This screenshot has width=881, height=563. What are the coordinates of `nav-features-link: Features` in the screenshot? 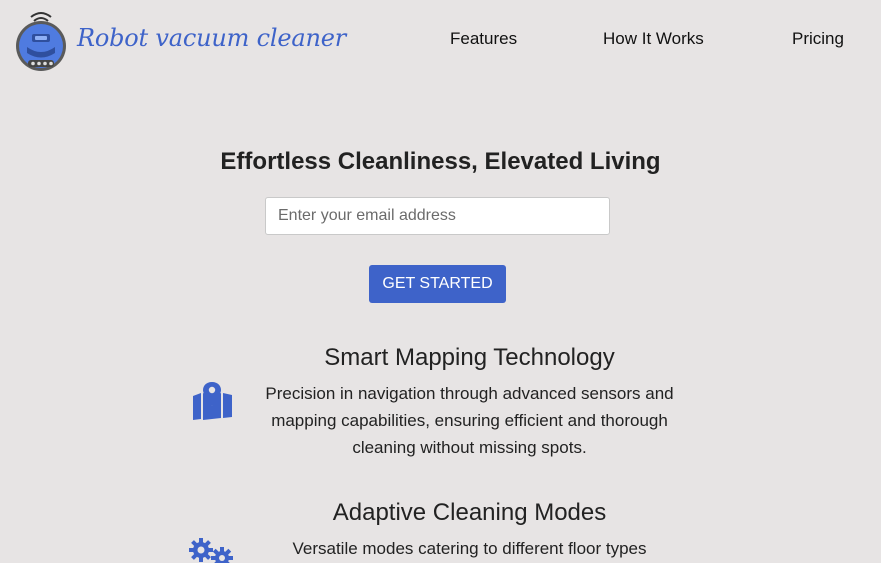 It's located at (483, 39).